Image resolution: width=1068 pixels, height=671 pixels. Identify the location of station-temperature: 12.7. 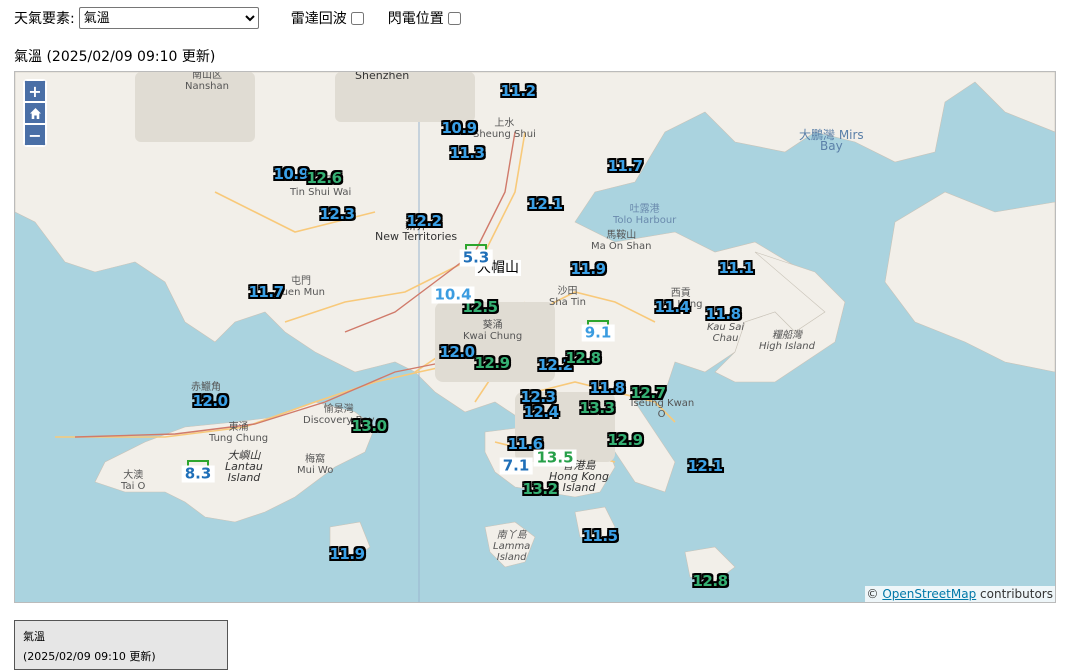
(648, 393).